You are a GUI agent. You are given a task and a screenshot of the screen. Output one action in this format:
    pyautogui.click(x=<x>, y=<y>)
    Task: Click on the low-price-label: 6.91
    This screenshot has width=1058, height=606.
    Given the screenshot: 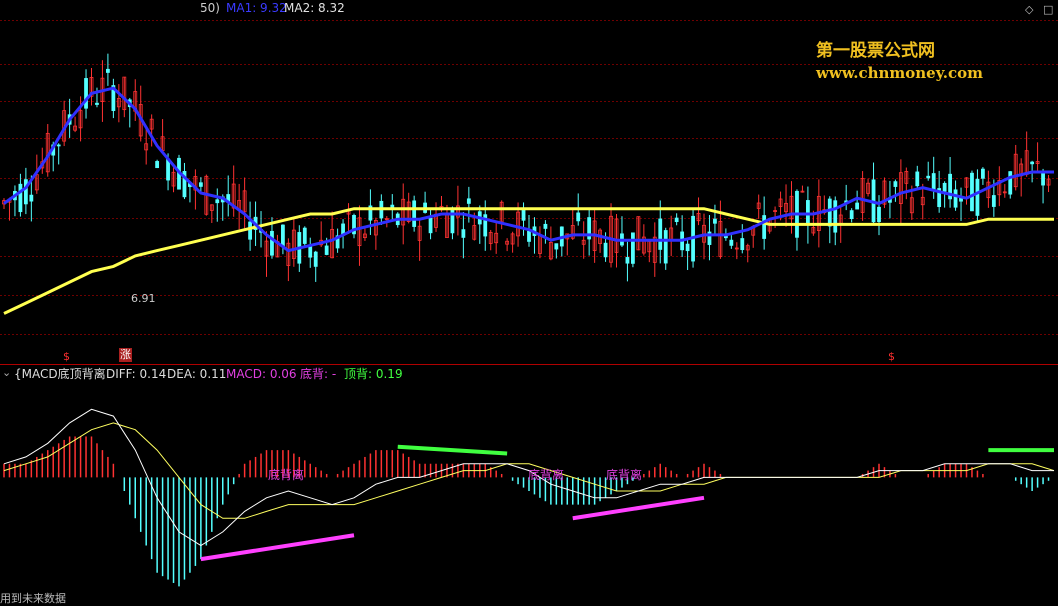 What is the action you would take?
    pyautogui.click(x=143, y=298)
    